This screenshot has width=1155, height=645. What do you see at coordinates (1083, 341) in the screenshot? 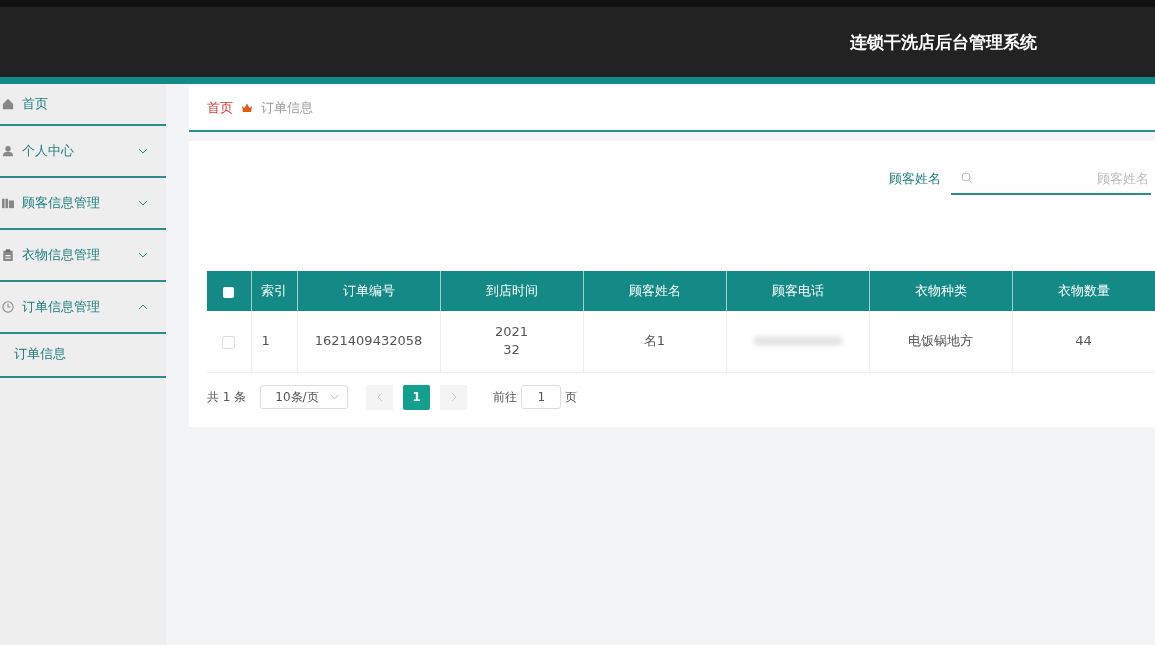
I see `table-cell: 44` at bounding box center [1083, 341].